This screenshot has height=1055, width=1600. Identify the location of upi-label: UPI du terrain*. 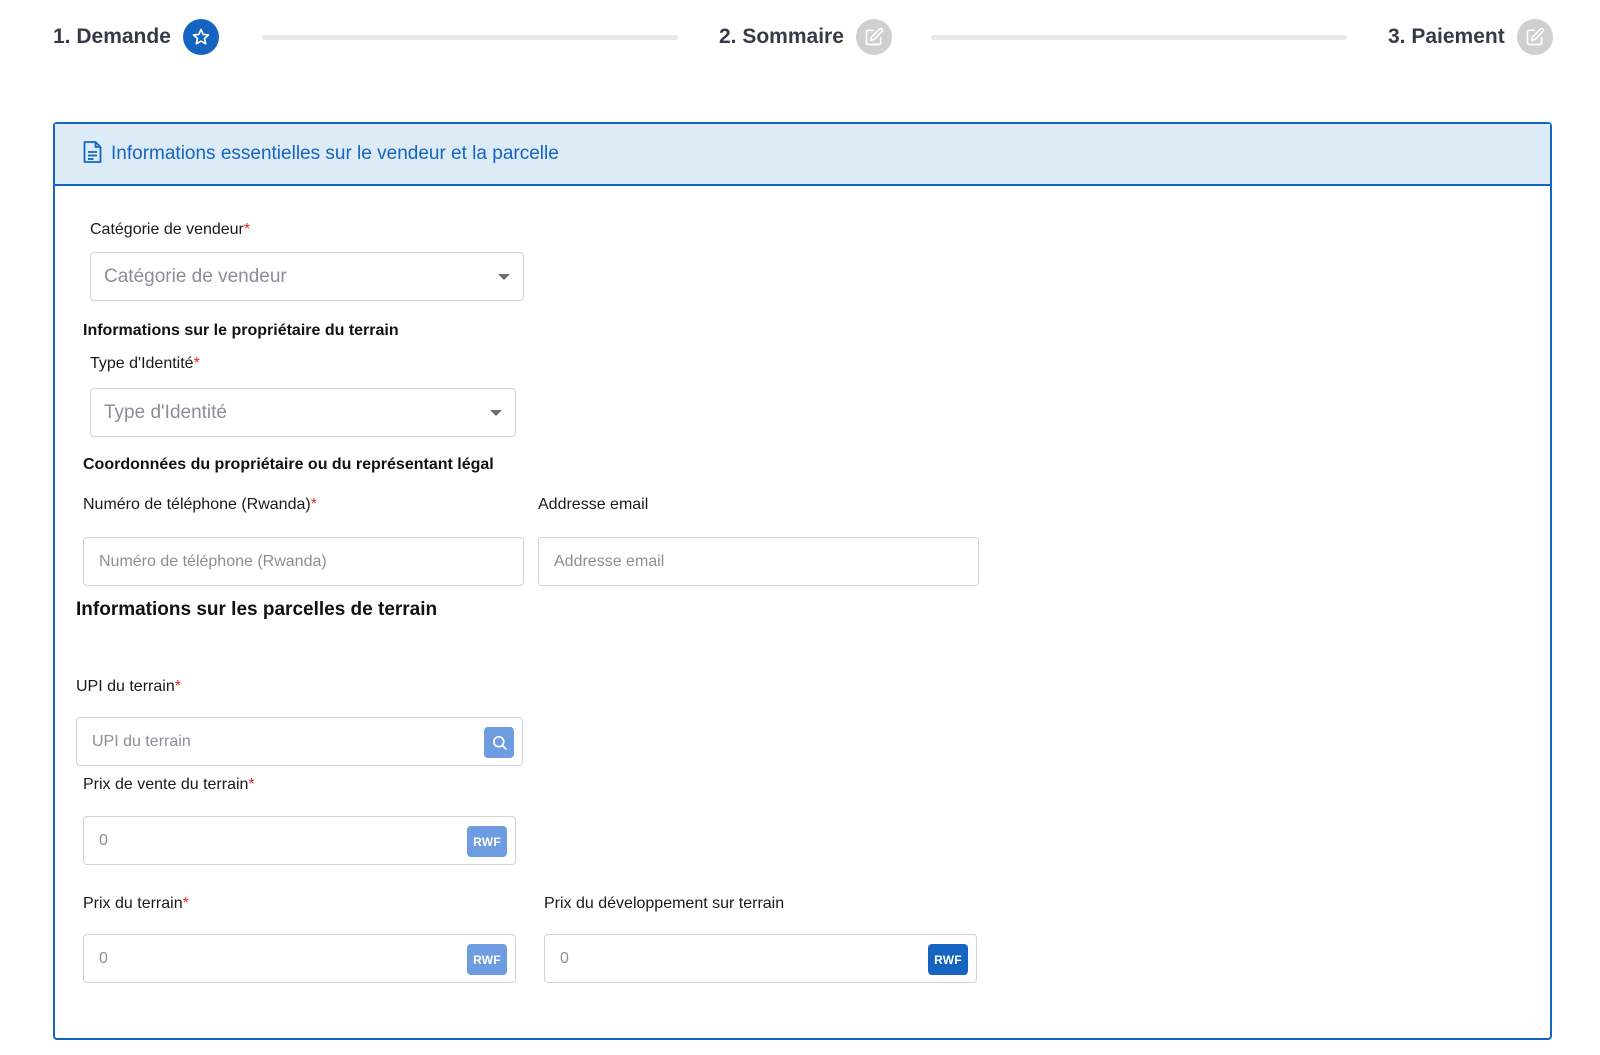
(128, 687).